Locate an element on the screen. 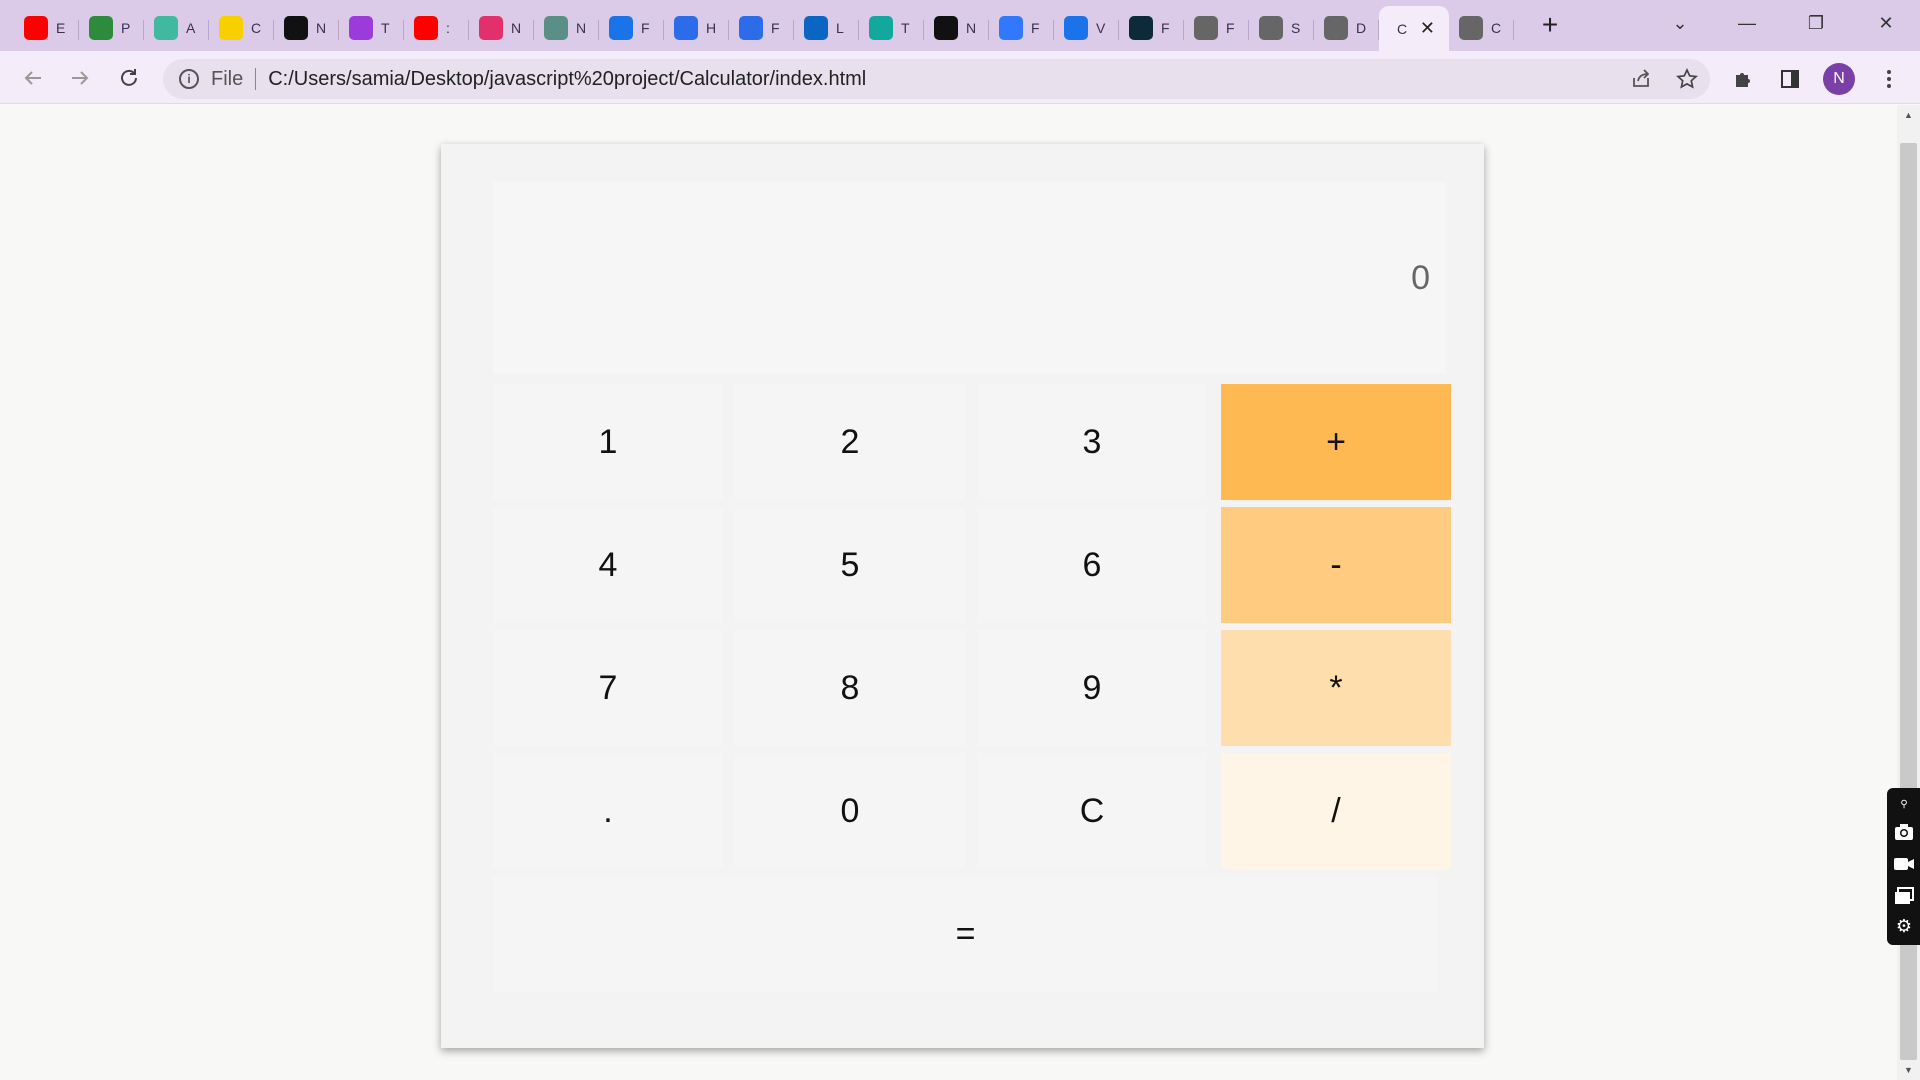 The width and height of the screenshot is (1920, 1080). tab-title: V is located at coordinates (1101, 28).